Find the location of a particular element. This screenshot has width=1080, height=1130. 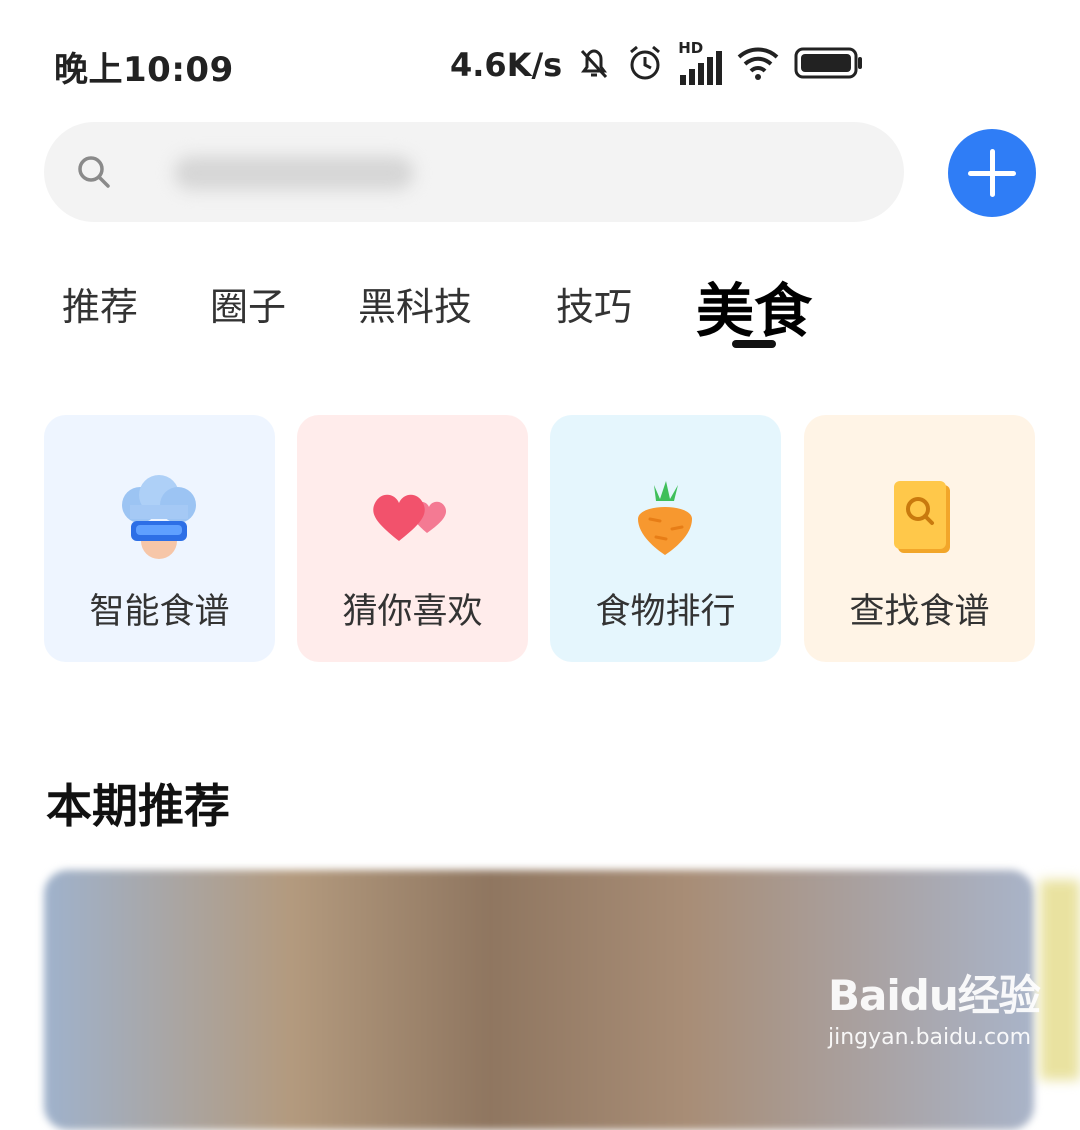

signal-icon: HD is located at coordinates (700, 62).